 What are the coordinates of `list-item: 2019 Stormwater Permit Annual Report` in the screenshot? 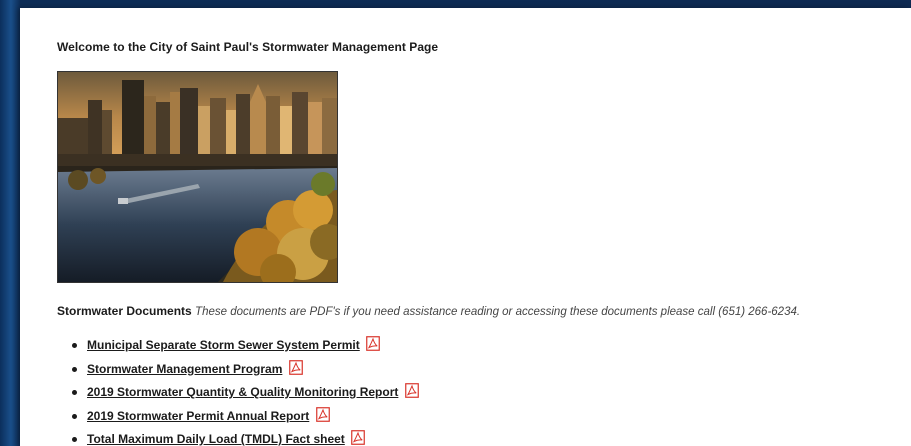 It's located at (245, 417).